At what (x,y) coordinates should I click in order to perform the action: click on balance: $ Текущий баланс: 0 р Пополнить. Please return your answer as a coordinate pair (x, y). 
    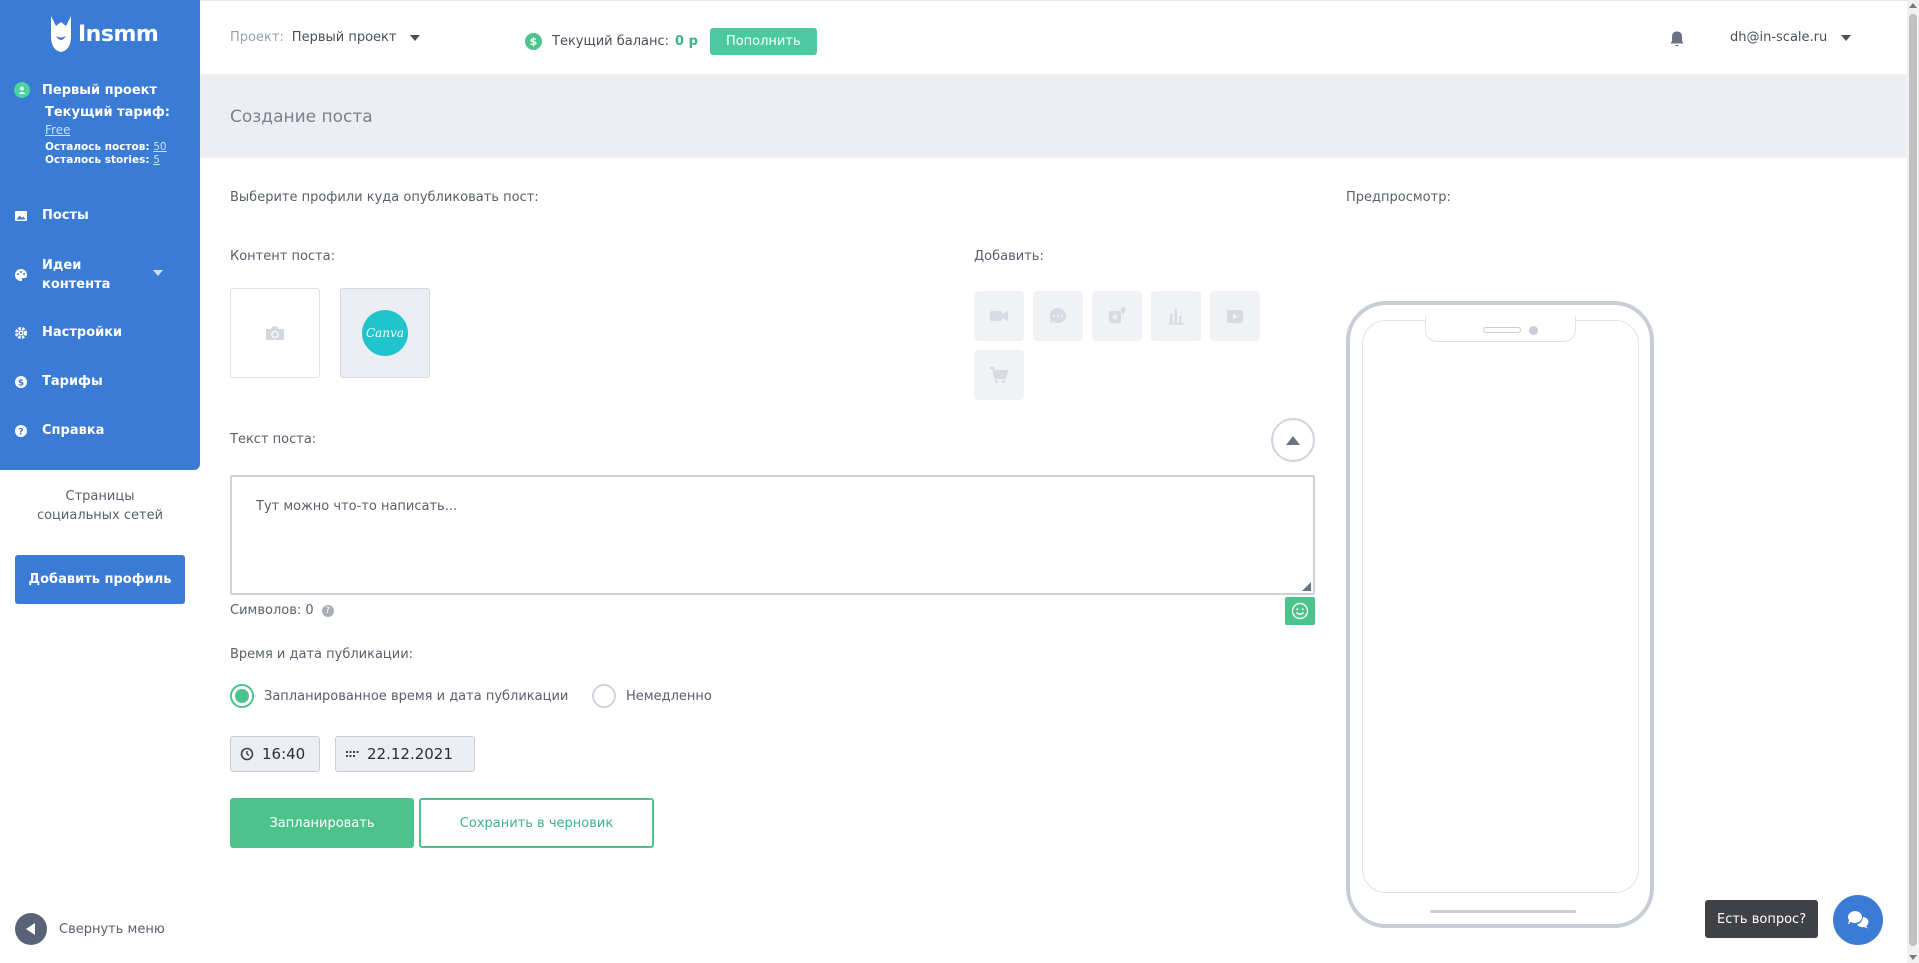
    Looking at the image, I should click on (671, 41).